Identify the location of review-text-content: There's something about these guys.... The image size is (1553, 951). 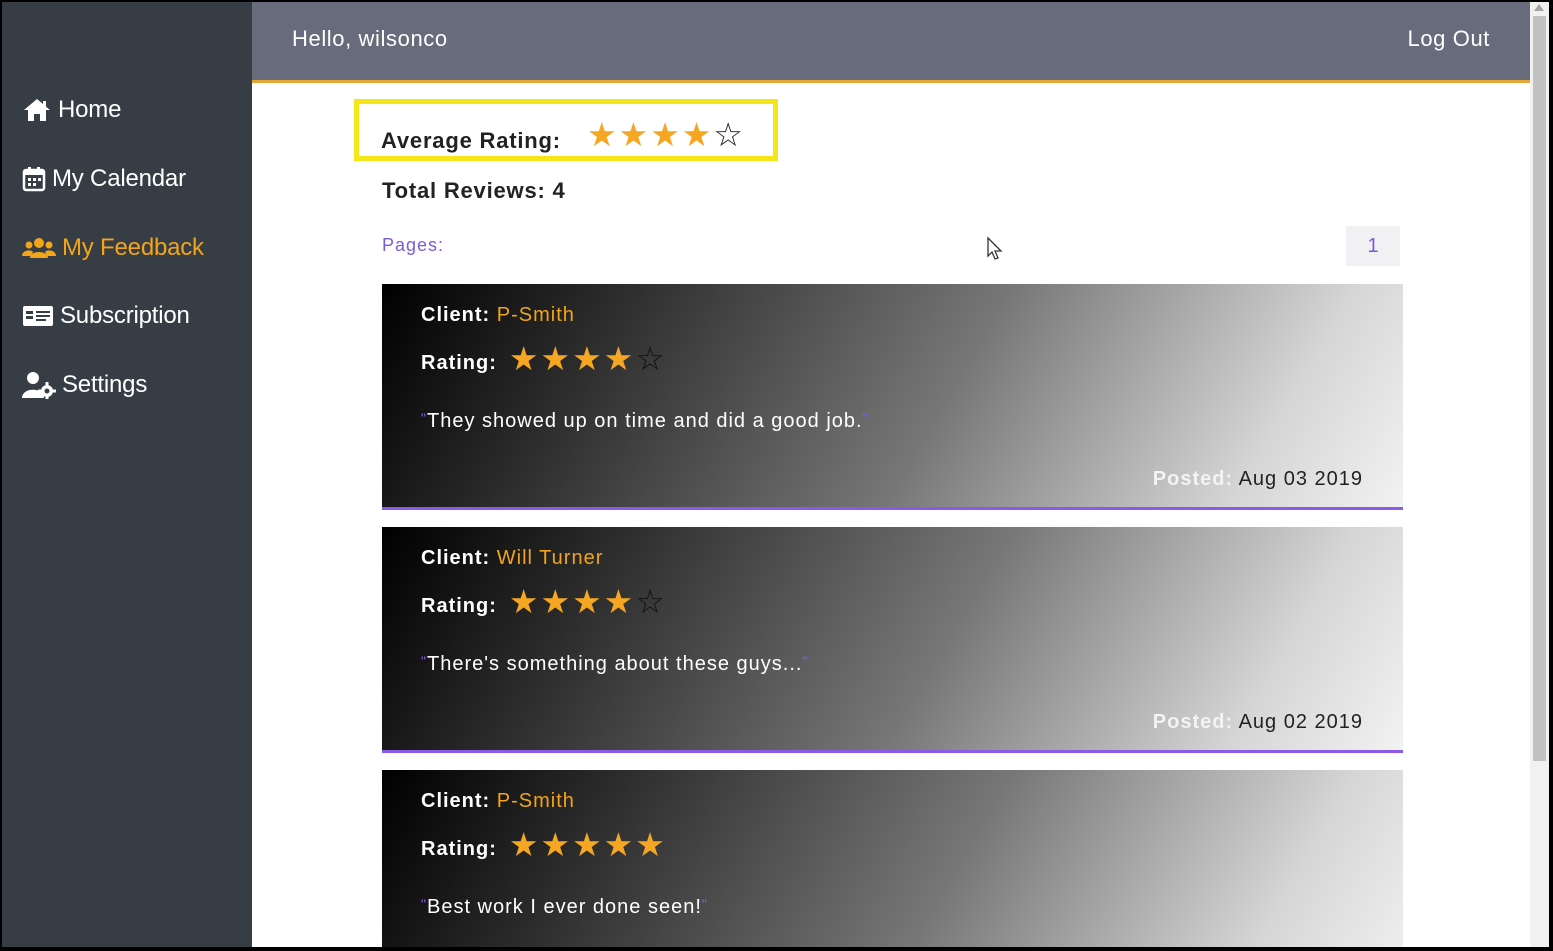
(614, 664).